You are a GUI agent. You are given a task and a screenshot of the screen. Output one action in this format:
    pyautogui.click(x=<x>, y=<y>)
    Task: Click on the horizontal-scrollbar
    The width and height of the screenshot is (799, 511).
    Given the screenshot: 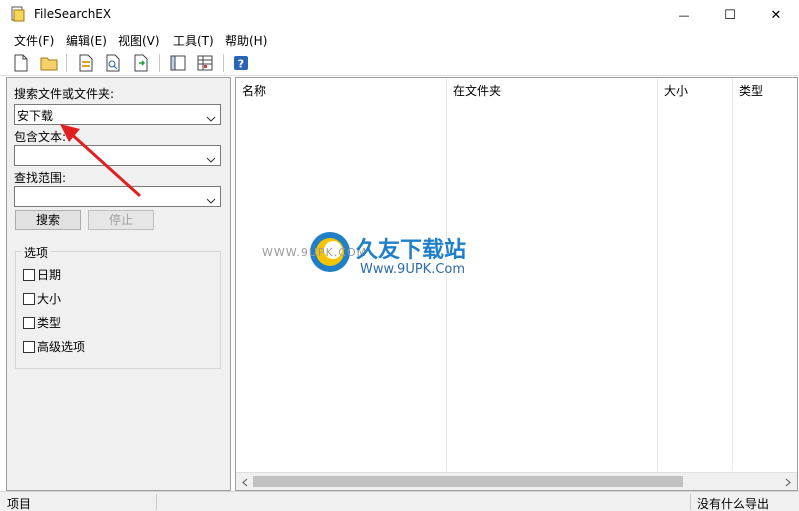 What is the action you would take?
    pyautogui.click(x=516, y=481)
    